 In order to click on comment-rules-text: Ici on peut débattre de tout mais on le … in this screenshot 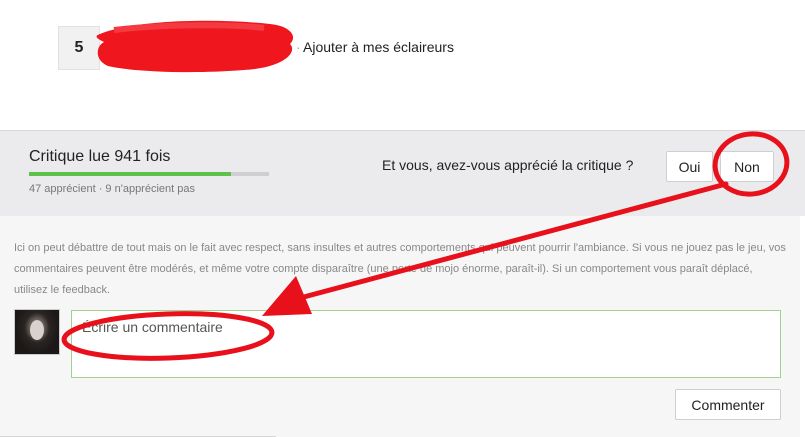, I will do `click(400, 269)`.